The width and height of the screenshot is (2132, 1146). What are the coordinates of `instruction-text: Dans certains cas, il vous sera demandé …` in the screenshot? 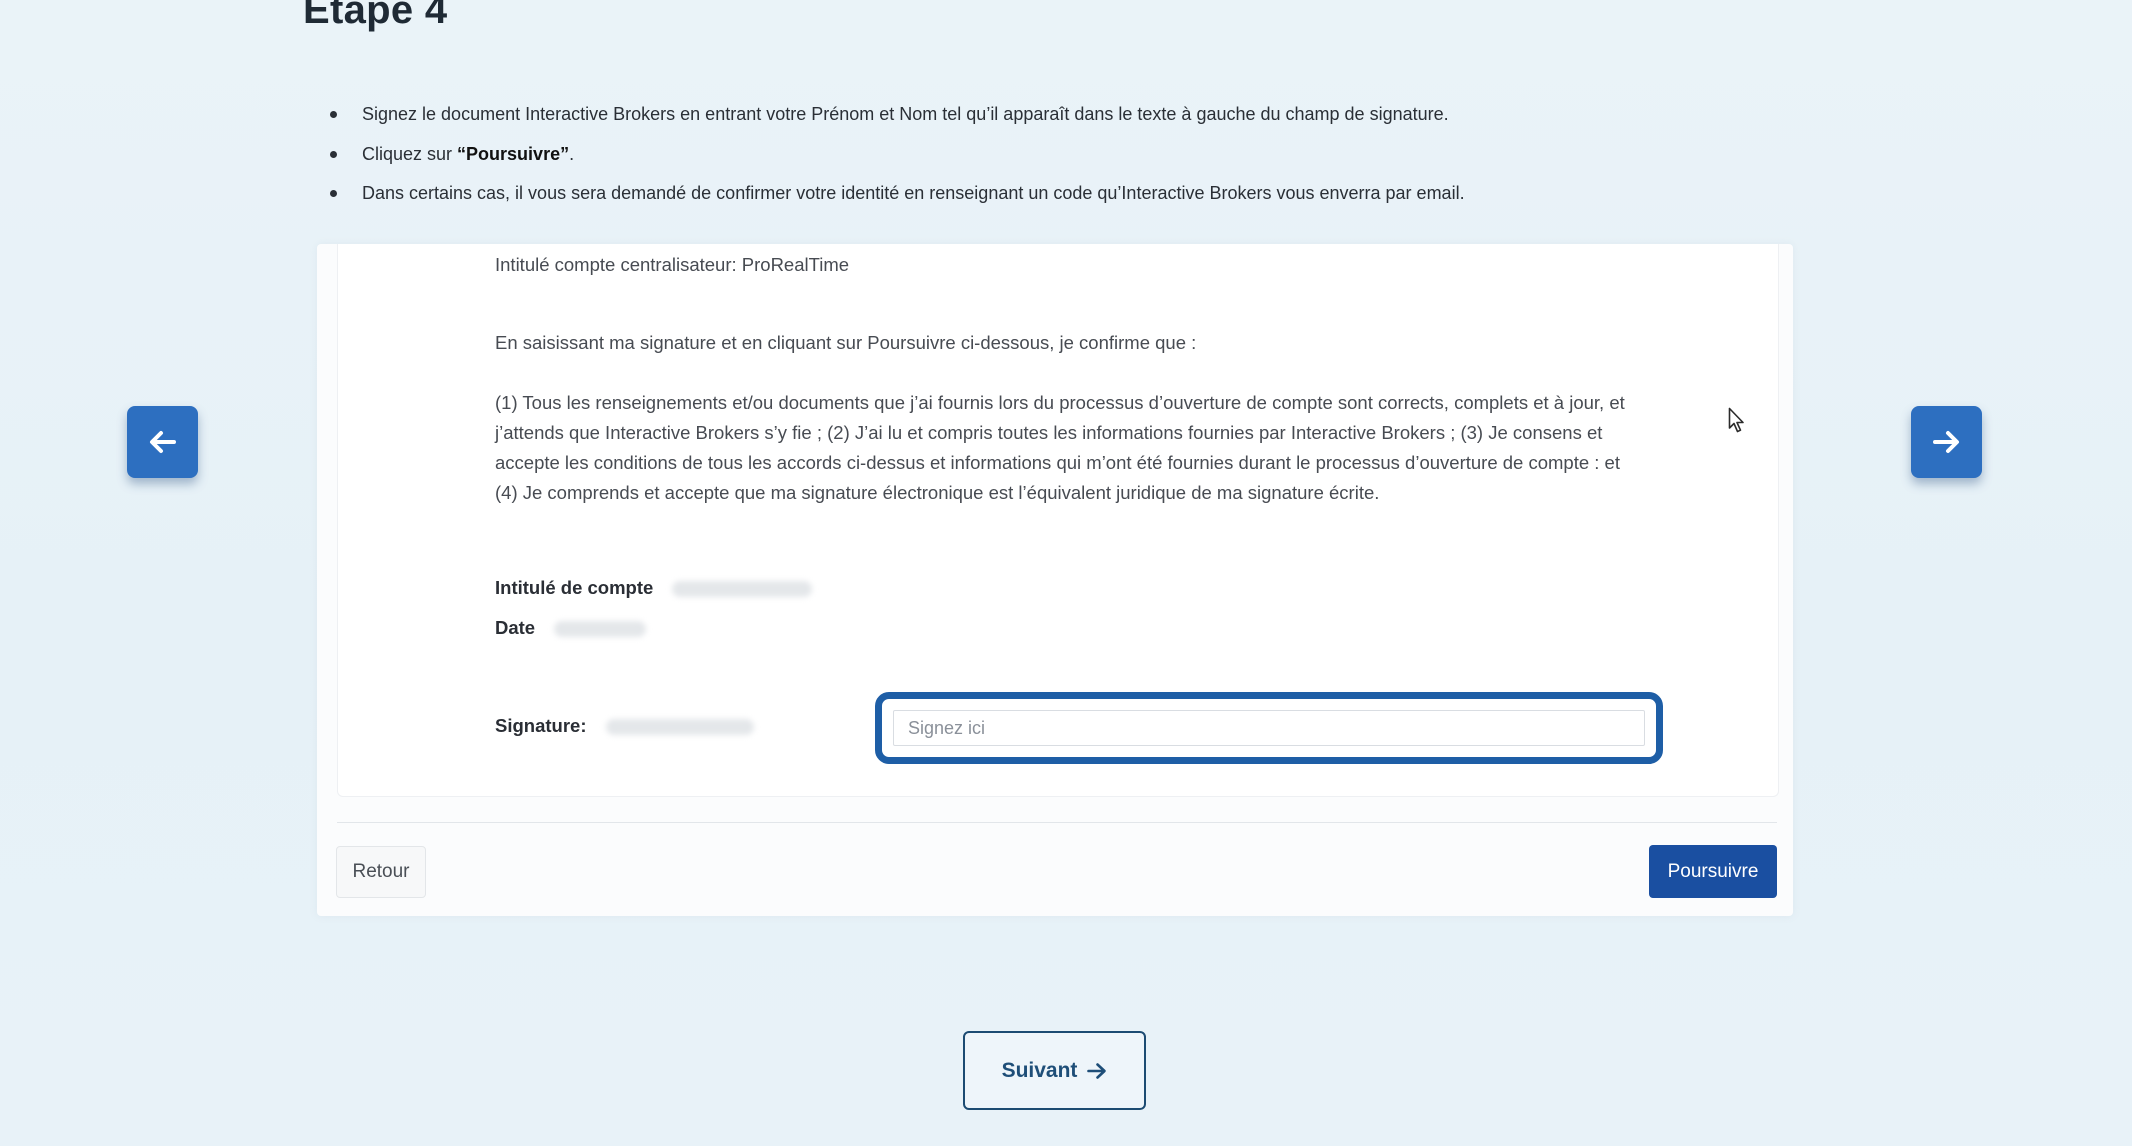 It's located at (913, 193).